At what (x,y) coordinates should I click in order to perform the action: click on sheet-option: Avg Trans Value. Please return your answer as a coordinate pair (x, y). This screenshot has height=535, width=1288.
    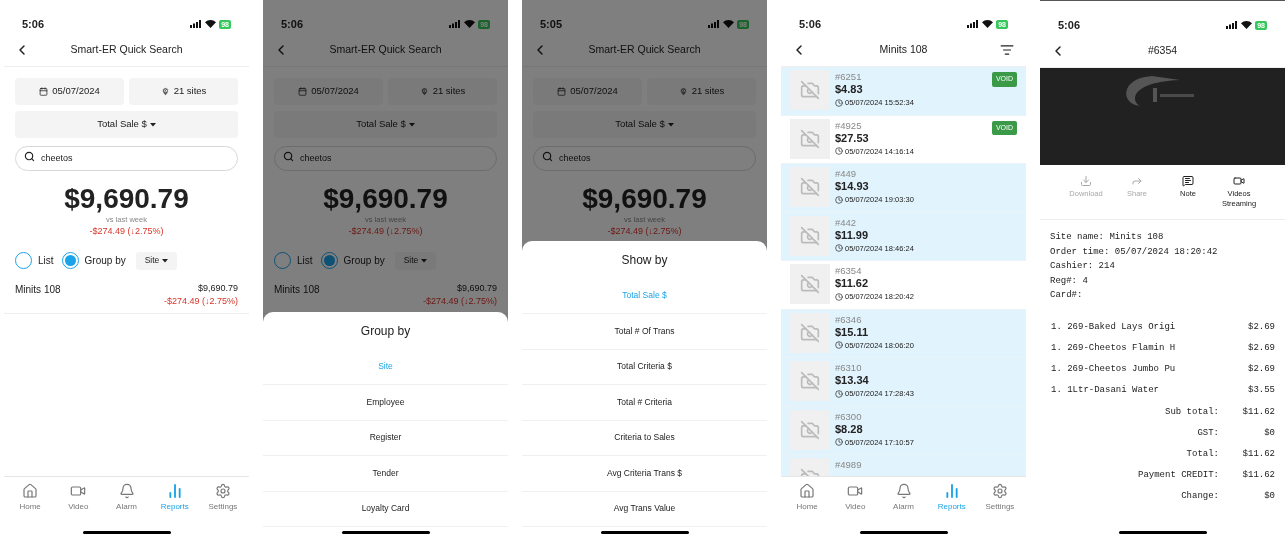
    Looking at the image, I should click on (644, 509).